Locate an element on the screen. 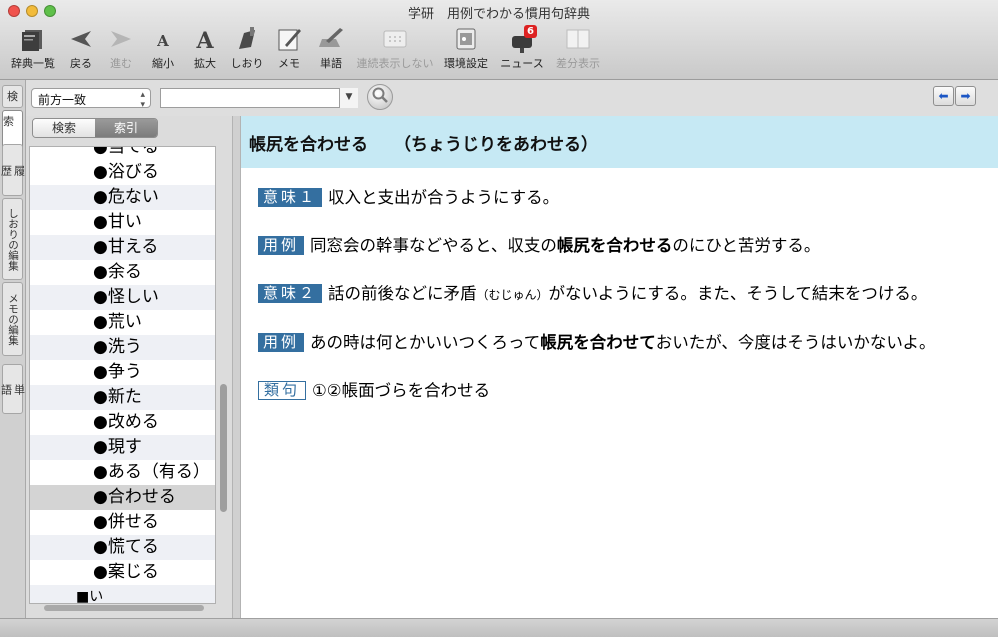 The width and height of the screenshot is (998, 637). news-button: 6 ニュース is located at coordinates (522, 49).